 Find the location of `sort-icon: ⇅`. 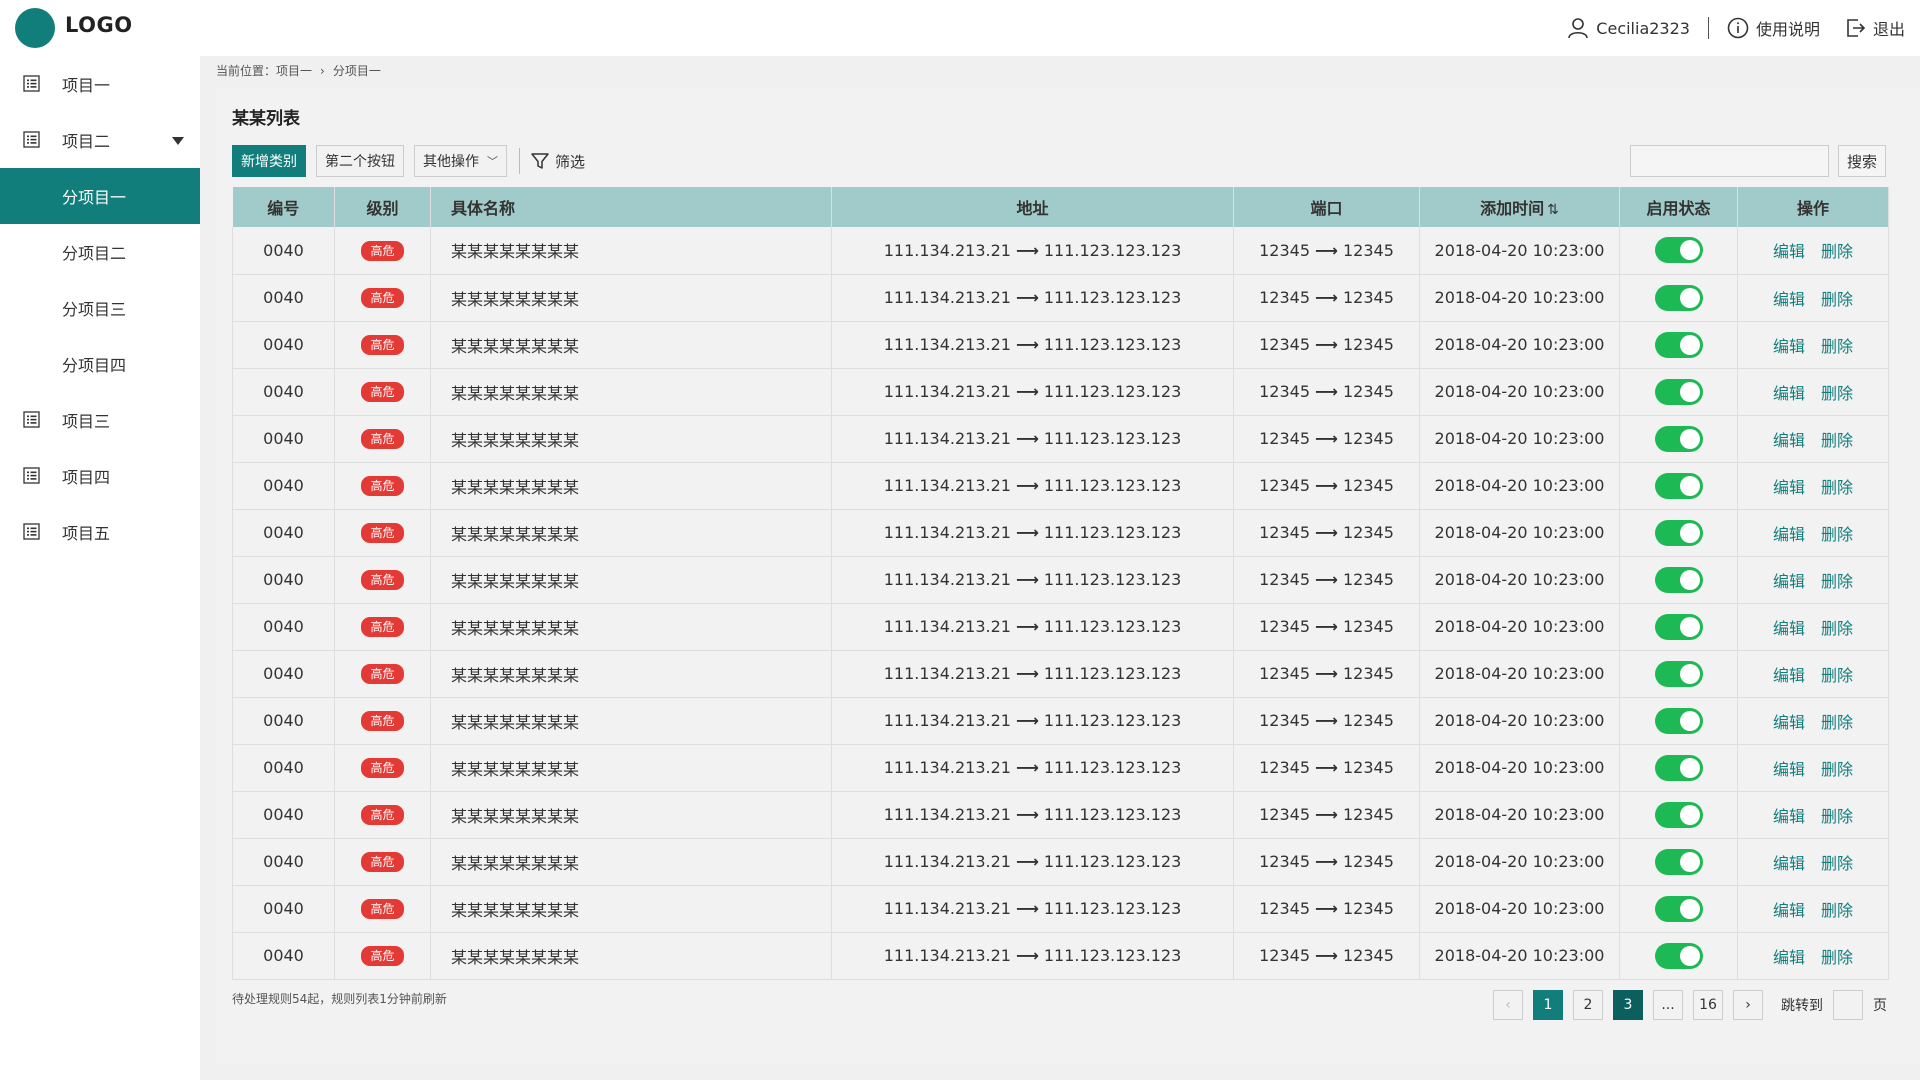

sort-icon: ⇅ is located at coordinates (1553, 210).